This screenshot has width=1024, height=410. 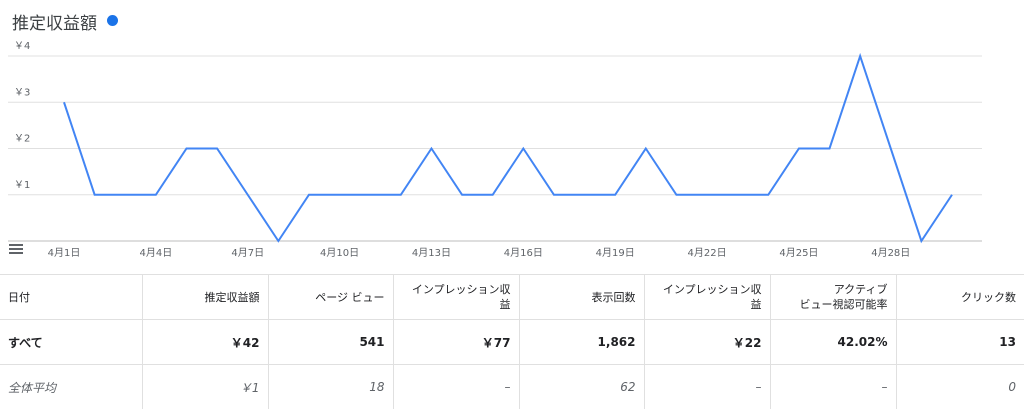 I want to click on column-header: 表示回数, so click(x=582, y=297).